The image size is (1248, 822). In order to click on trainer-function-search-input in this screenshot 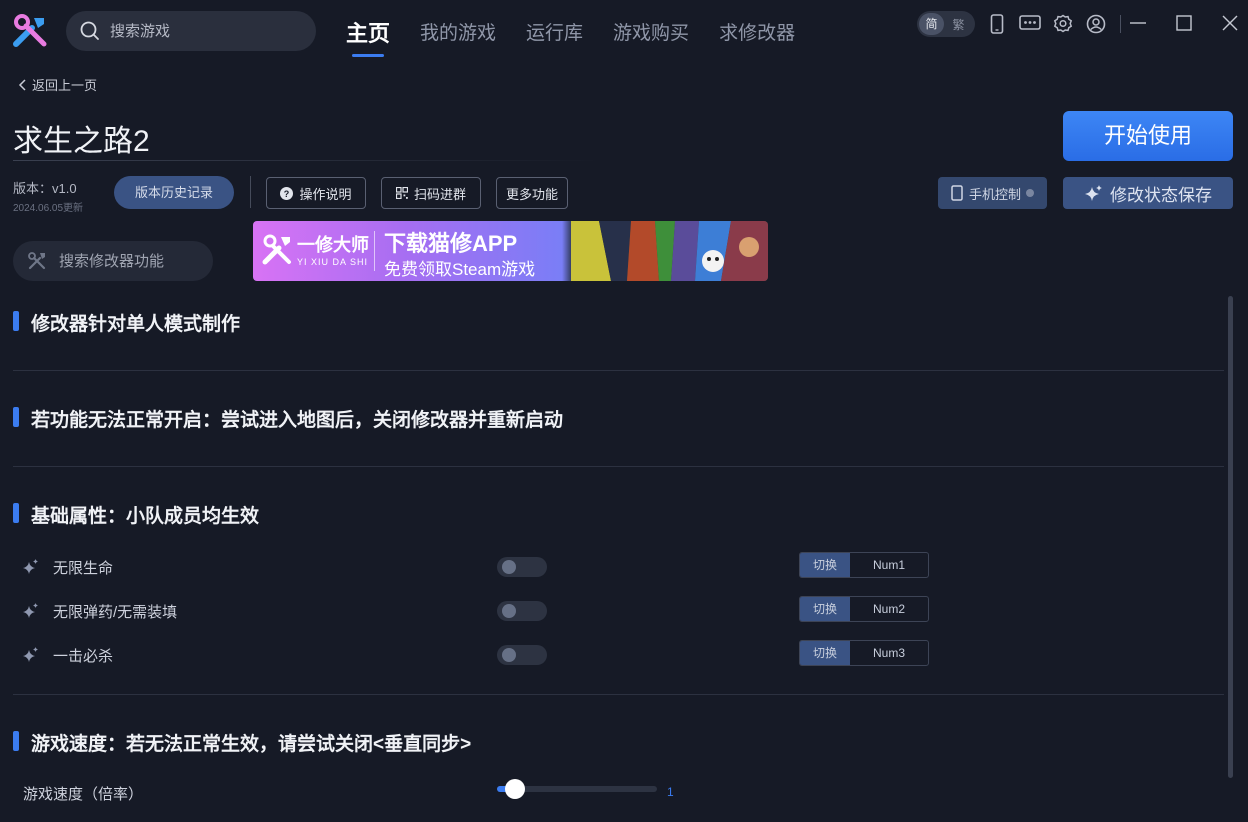, I will do `click(129, 261)`.